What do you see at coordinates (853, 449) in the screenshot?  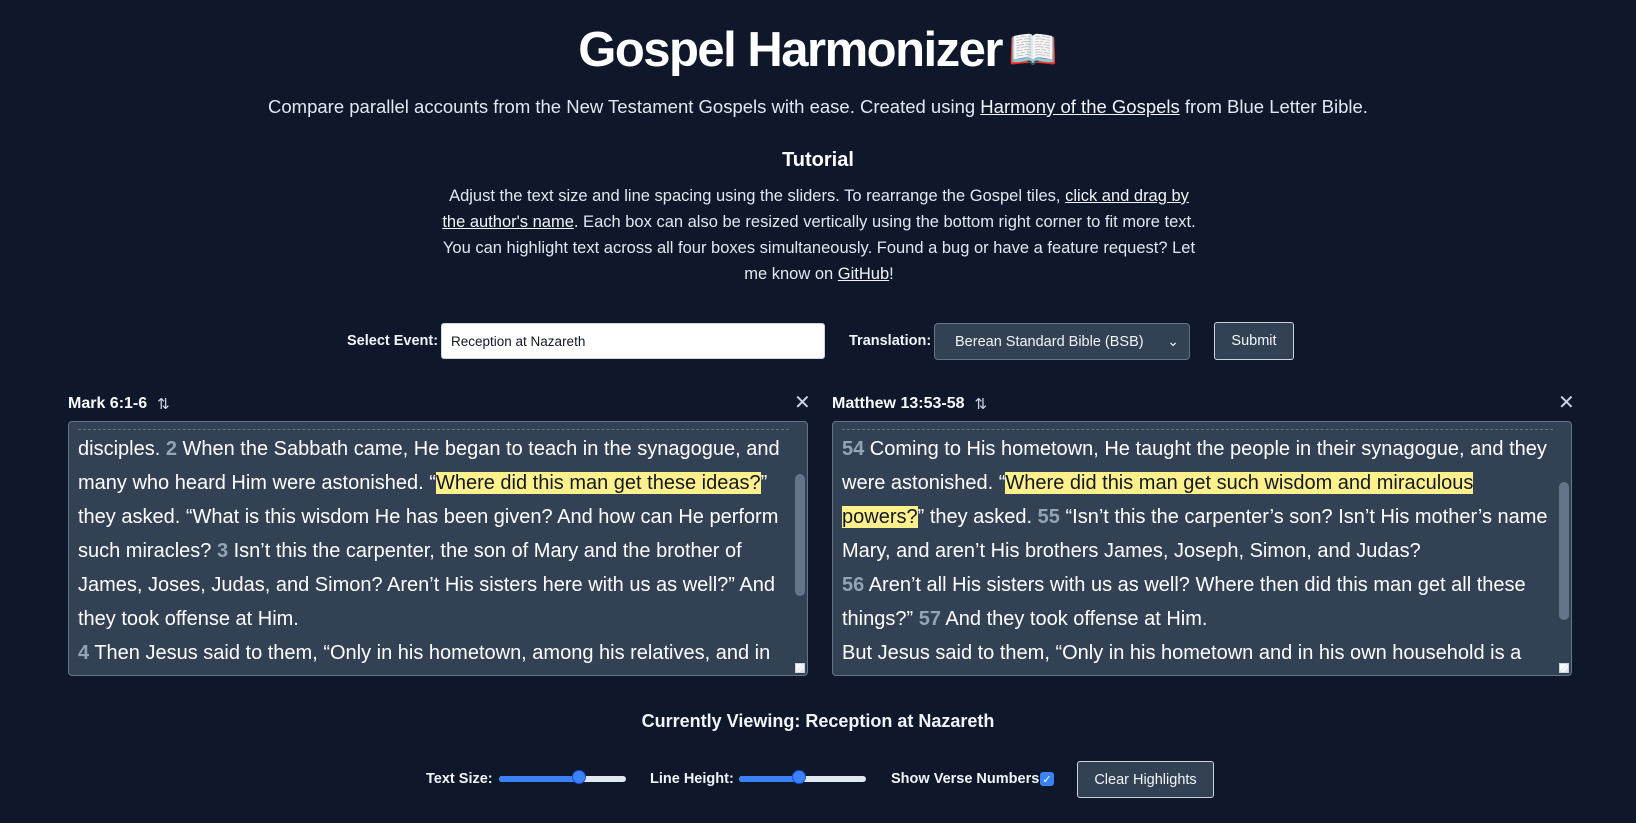 I see `verse-number: 54` at bounding box center [853, 449].